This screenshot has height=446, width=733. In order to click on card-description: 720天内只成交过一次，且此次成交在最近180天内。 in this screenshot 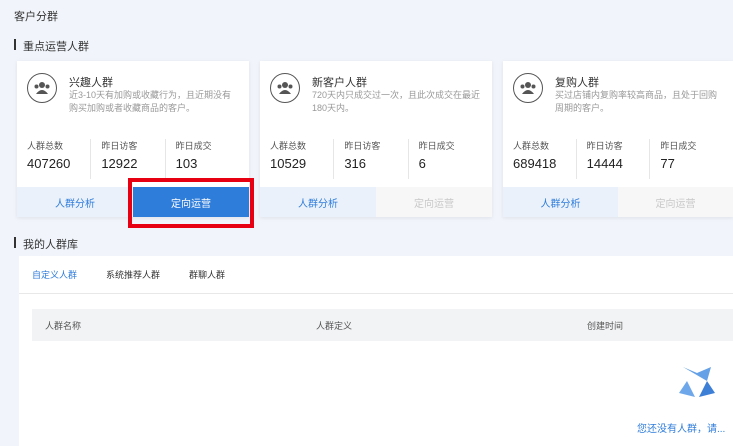, I will do `click(396, 101)`.